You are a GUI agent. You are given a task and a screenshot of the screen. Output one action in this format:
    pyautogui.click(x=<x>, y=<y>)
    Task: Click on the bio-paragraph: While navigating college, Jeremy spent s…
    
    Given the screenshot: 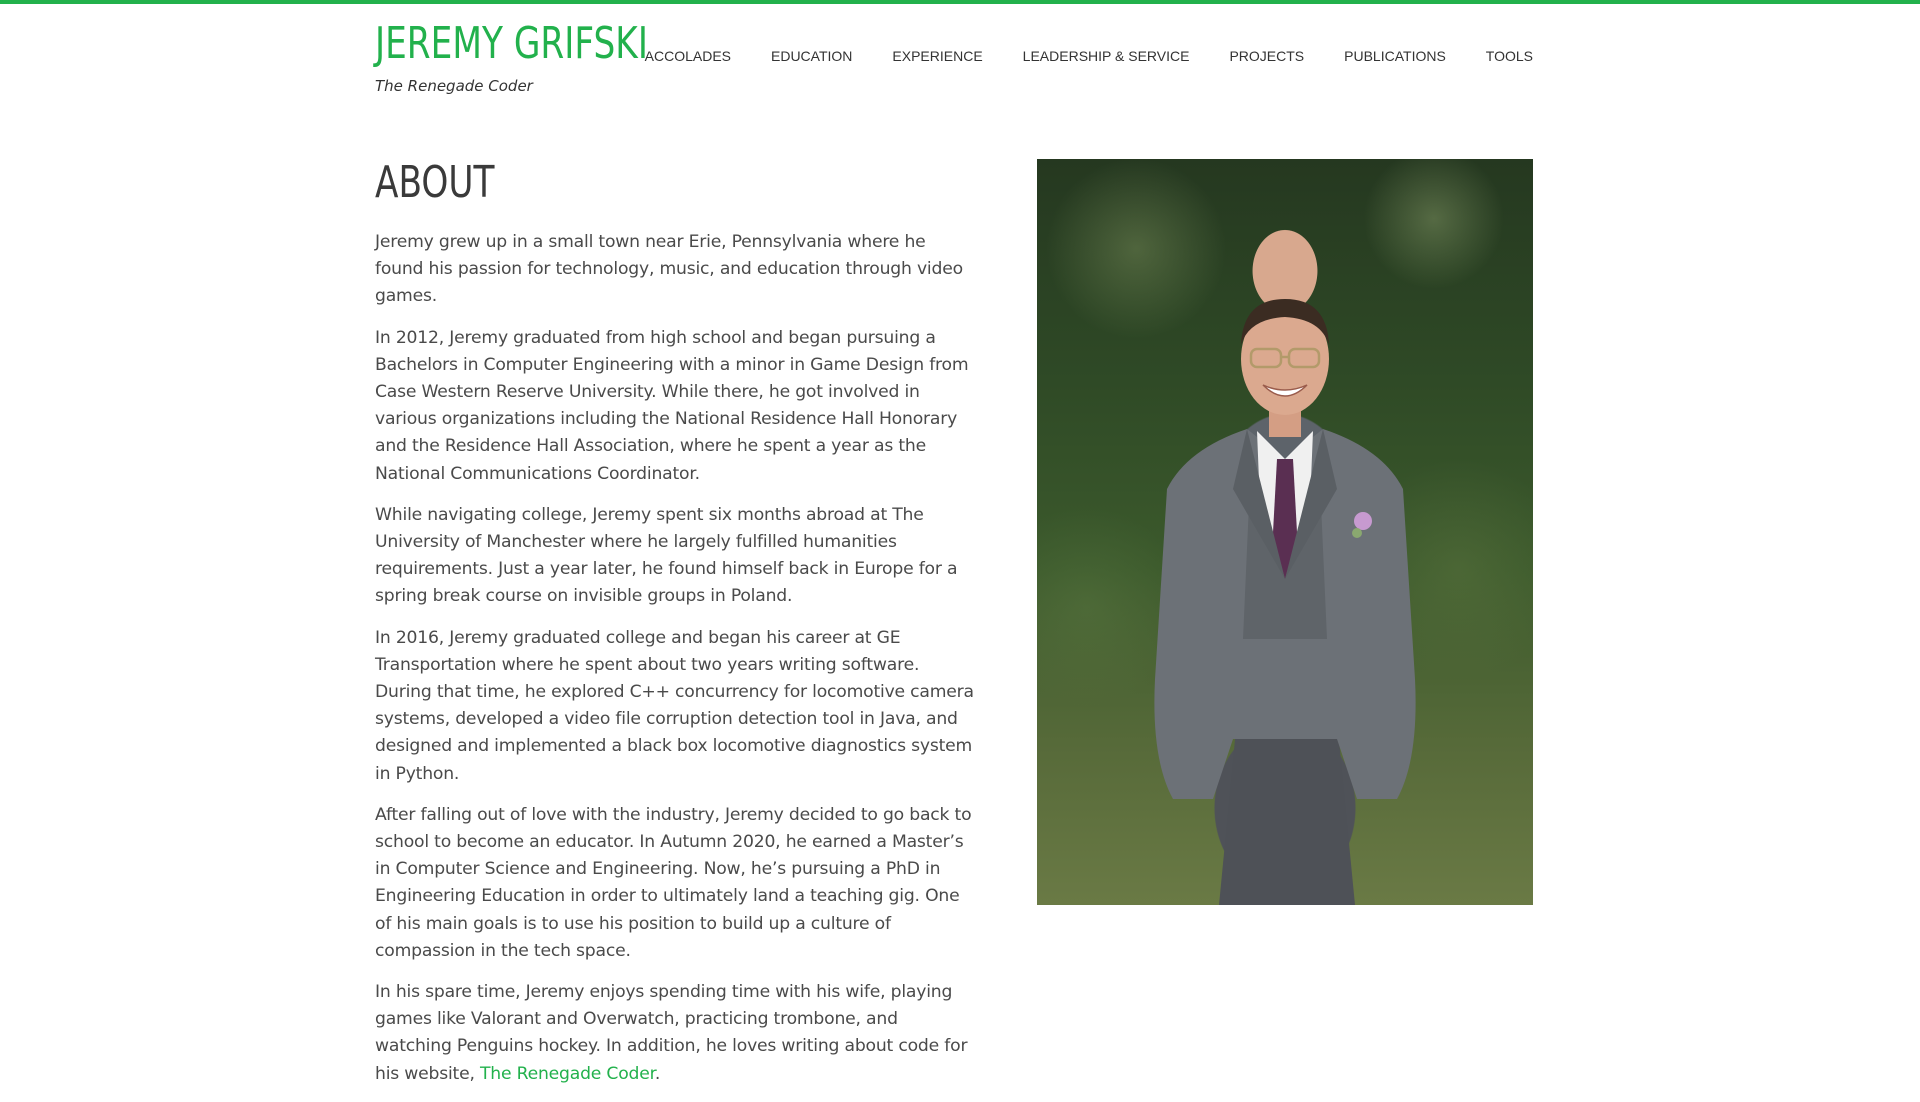 What is the action you would take?
    pyautogui.click(x=666, y=555)
    